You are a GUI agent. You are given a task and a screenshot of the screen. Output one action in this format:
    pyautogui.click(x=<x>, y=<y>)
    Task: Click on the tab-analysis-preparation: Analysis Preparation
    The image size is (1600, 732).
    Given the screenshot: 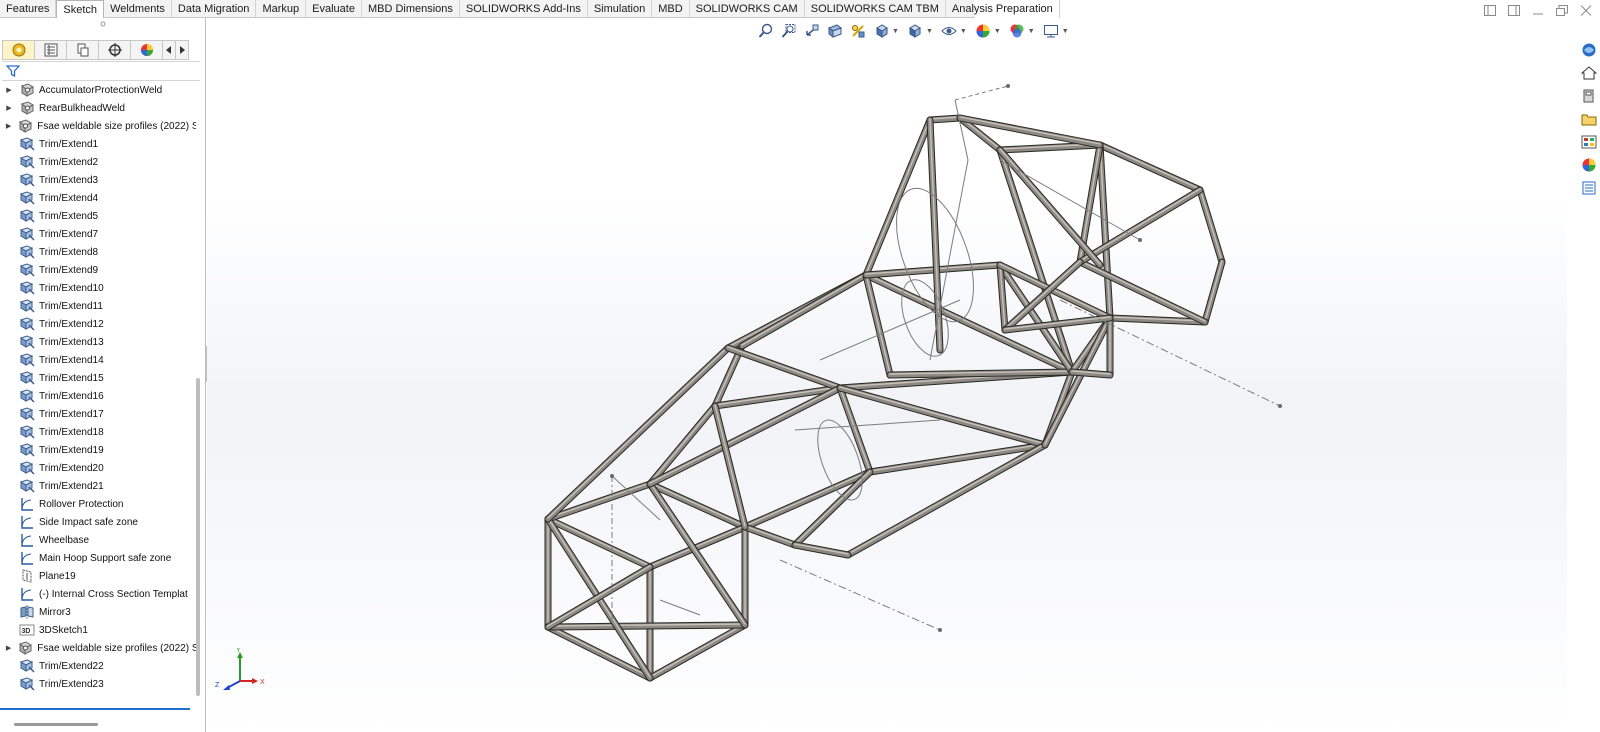 What is the action you would take?
    pyautogui.click(x=1003, y=9)
    